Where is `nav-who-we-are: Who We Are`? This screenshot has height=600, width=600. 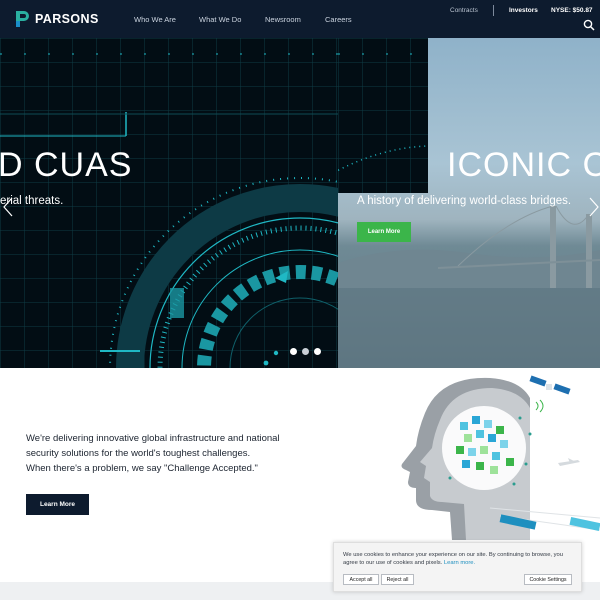 nav-who-we-are: Who We Are is located at coordinates (155, 19).